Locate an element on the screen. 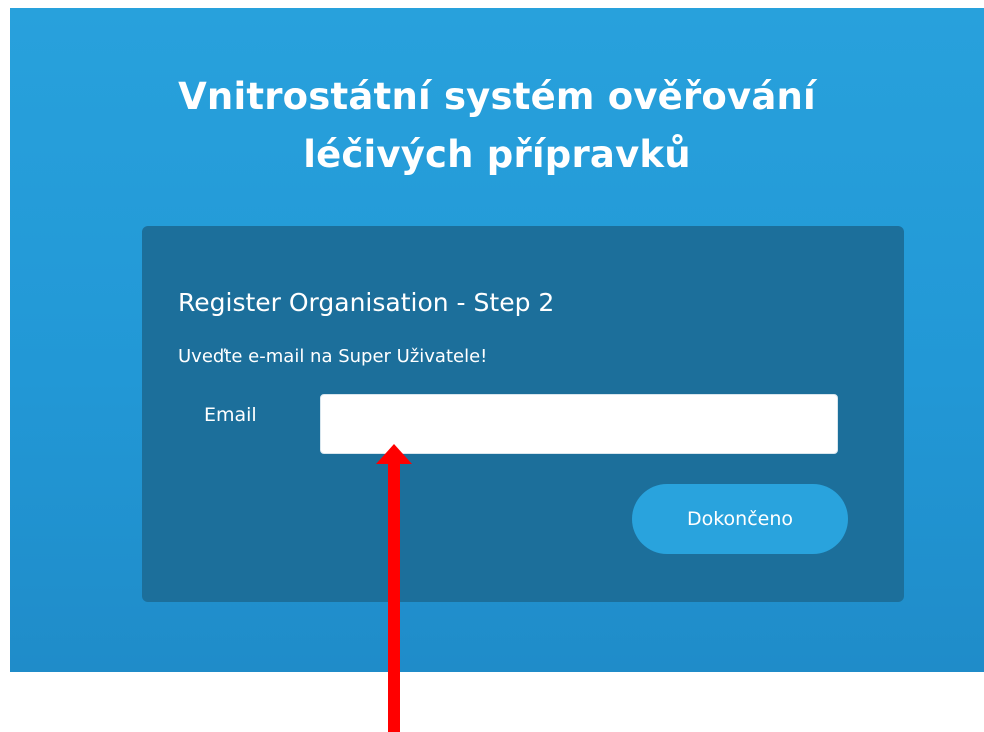 The height and width of the screenshot is (732, 984). red-arrow-up-icon is located at coordinates (394, 588).